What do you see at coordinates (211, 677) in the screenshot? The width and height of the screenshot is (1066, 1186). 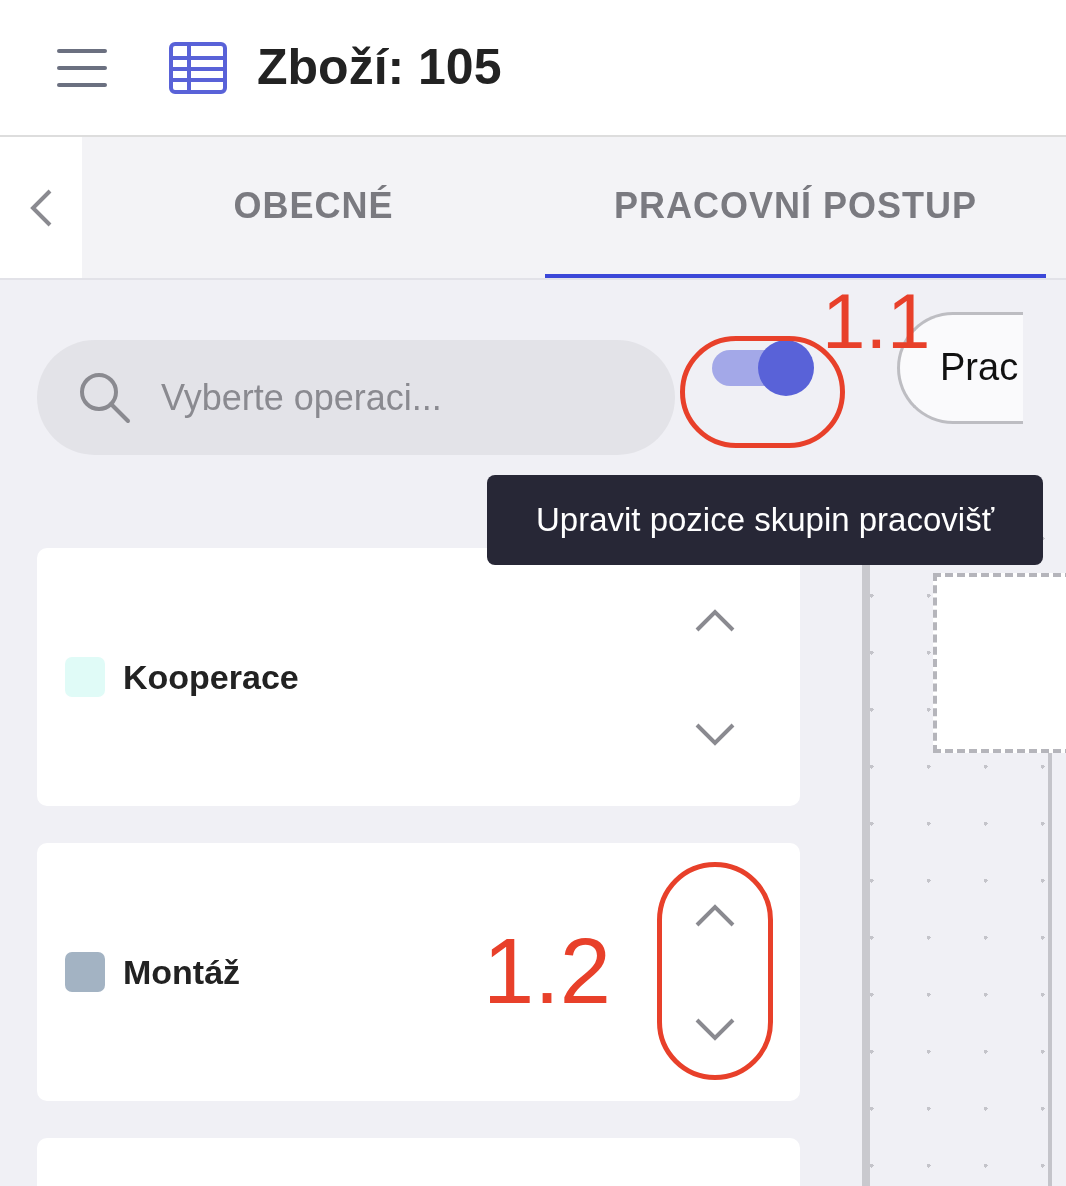 I see `group-name: Kooperace` at bounding box center [211, 677].